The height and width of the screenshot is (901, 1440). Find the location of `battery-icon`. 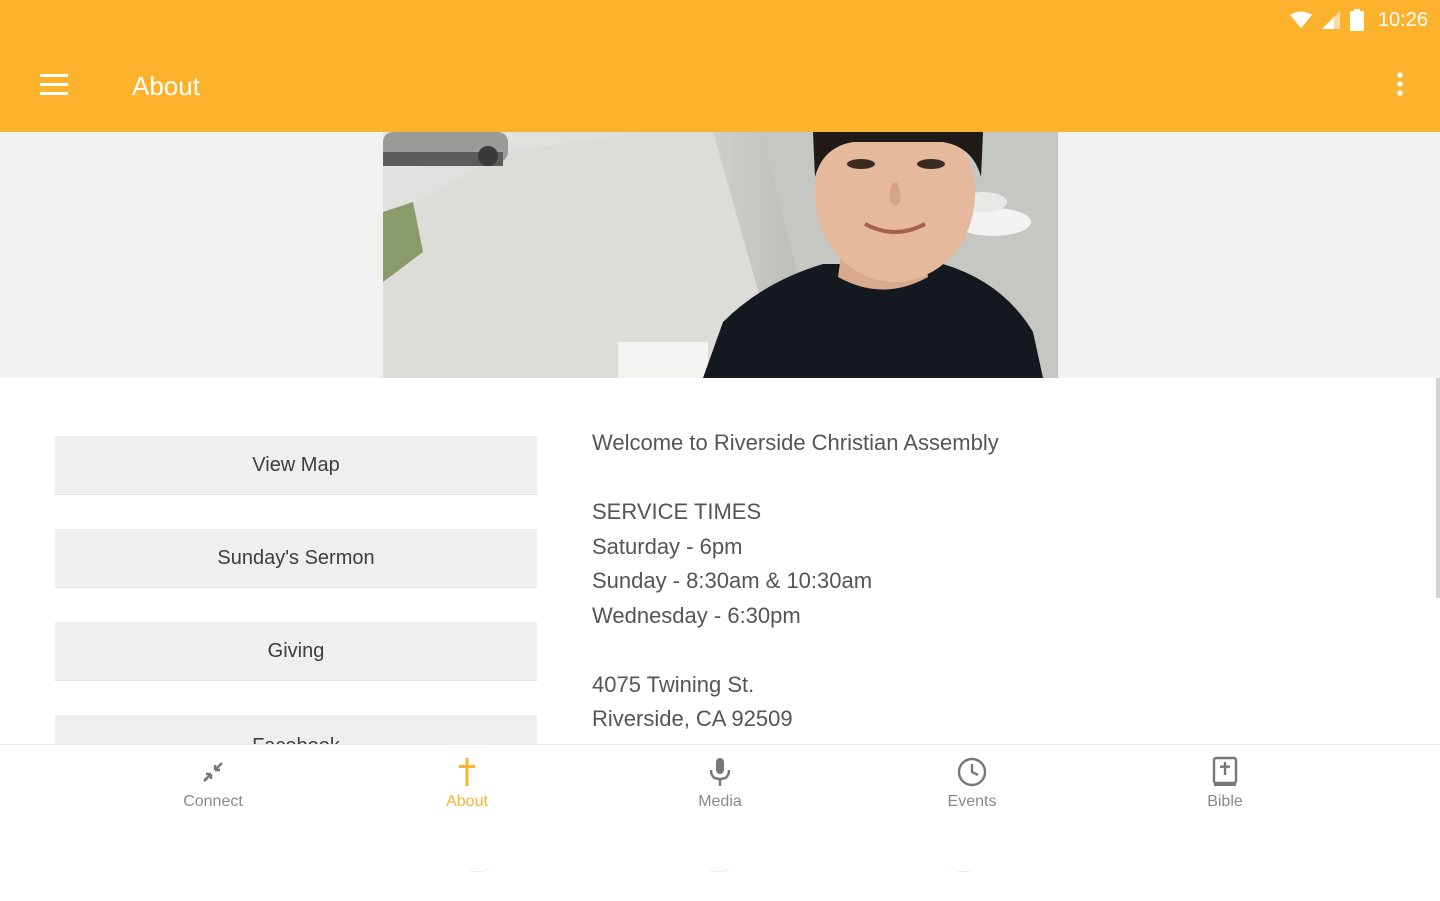

battery-icon is located at coordinates (1356, 20).